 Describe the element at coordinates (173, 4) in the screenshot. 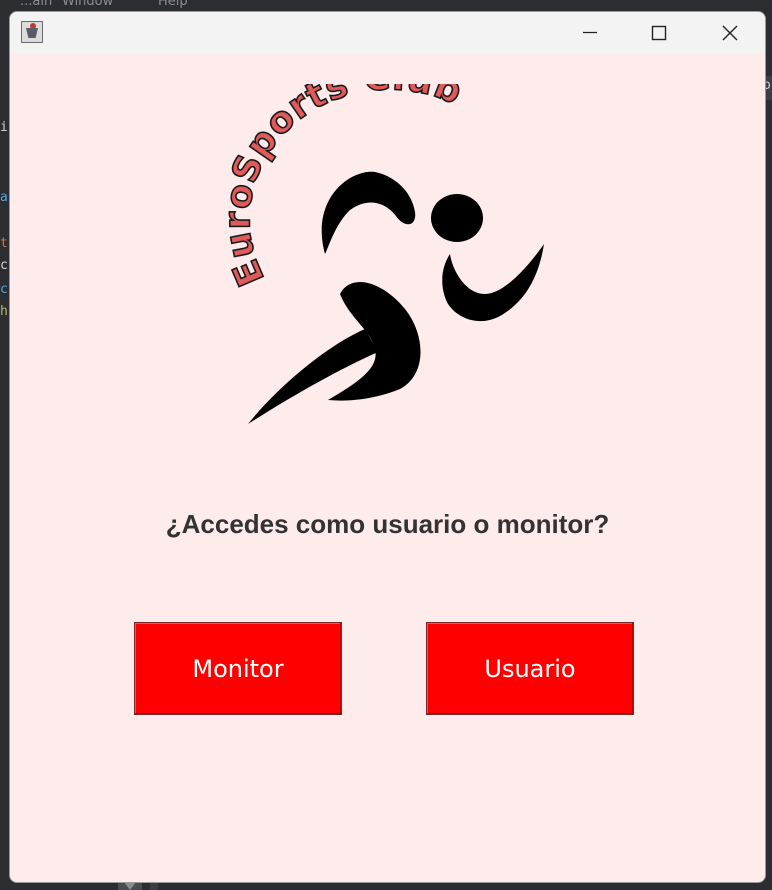

I see `ide-menu-item: Help` at that location.